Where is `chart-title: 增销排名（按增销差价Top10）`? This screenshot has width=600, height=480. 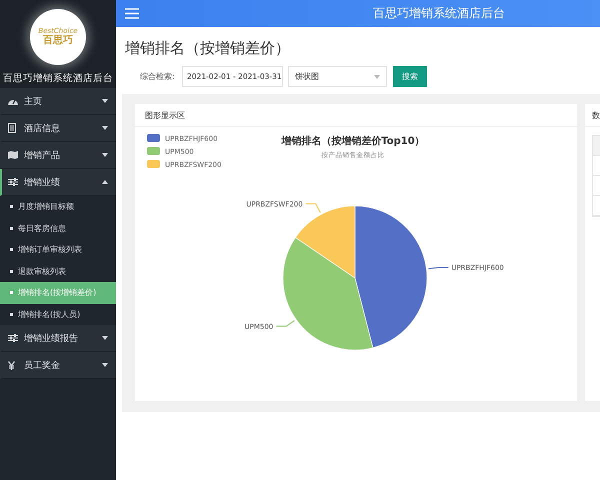
chart-title: 增销排名（按增销差价Top10） is located at coordinates (353, 141).